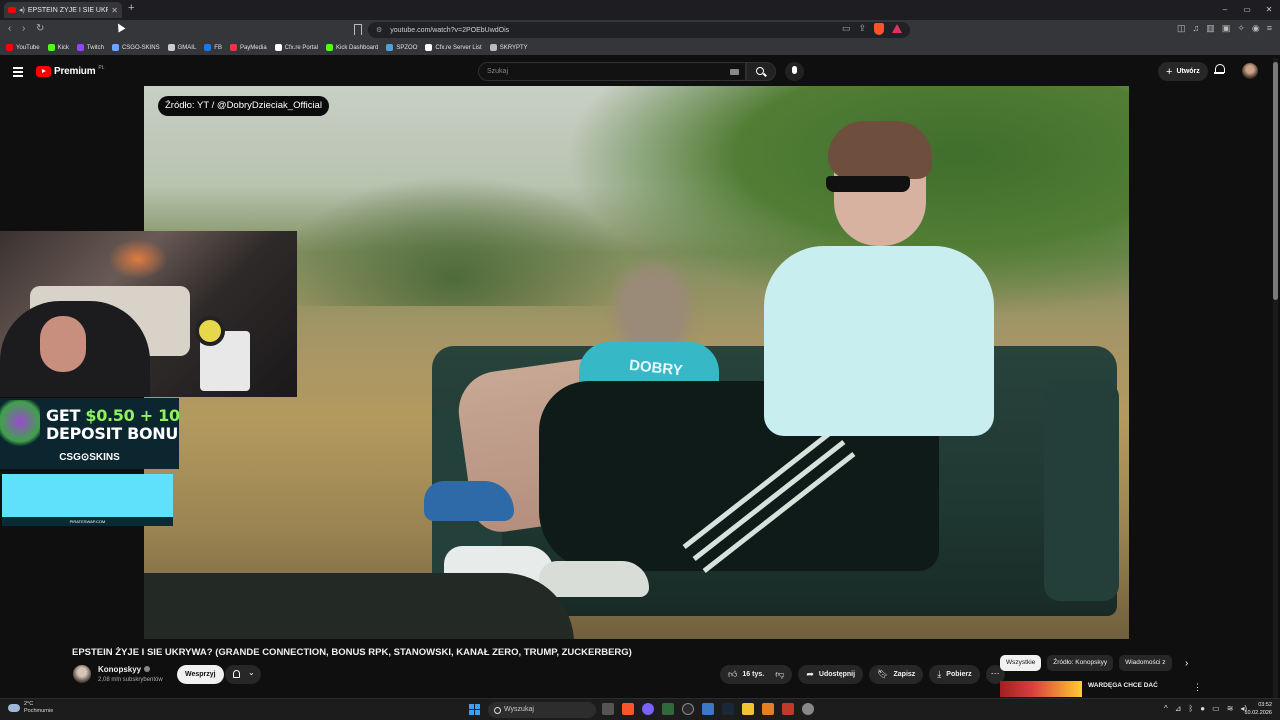  What do you see at coordinates (897, 28) in the screenshot?
I see `brave-rewards-icon` at bounding box center [897, 28].